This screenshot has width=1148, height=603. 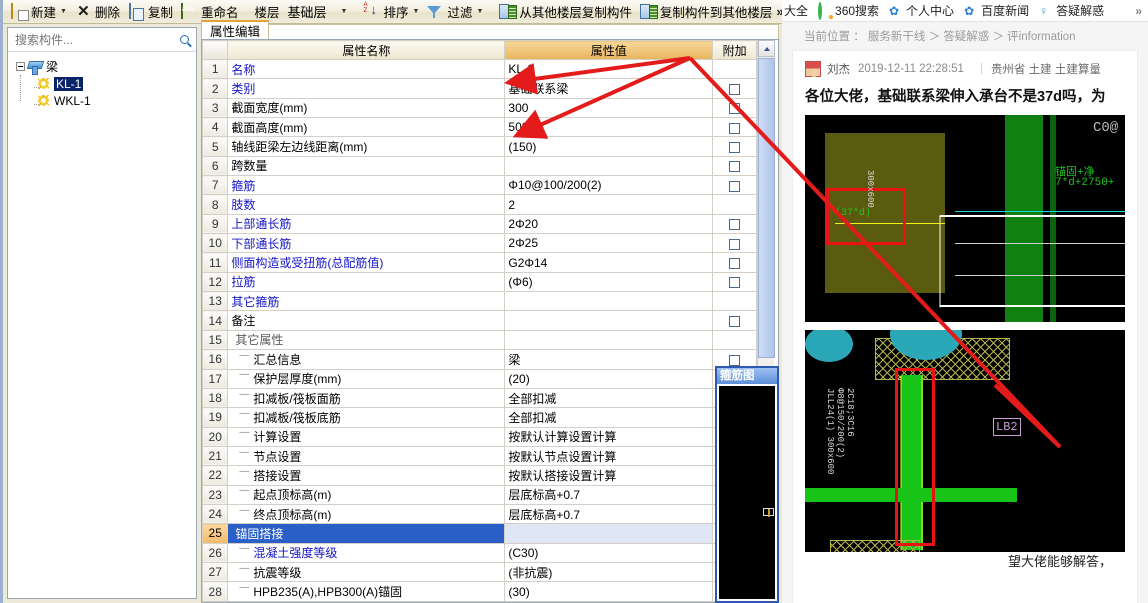 I want to click on table-row: 15 其它属性, so click(x=479, y=340).